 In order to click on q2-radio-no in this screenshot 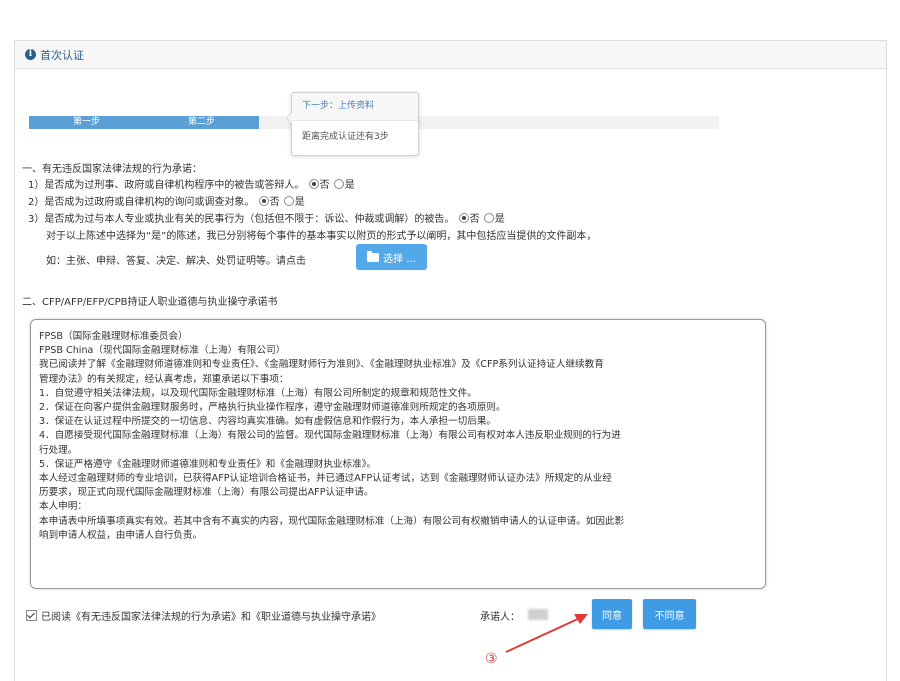, I will do `click(263, 201)`.